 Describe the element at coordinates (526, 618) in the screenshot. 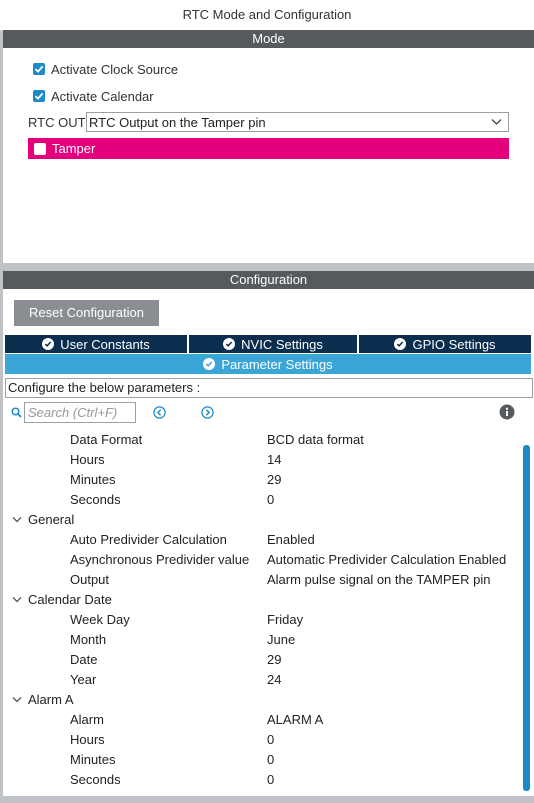

I see `scrollbar-thumb` at that location.